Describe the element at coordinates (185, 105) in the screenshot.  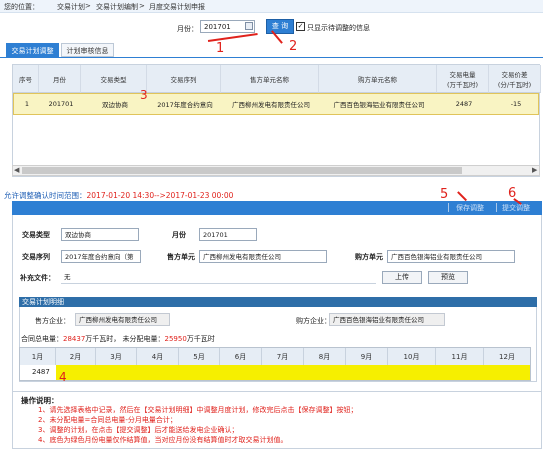
I see `cell-trade-seq: 2017年度合约意向` at that location.